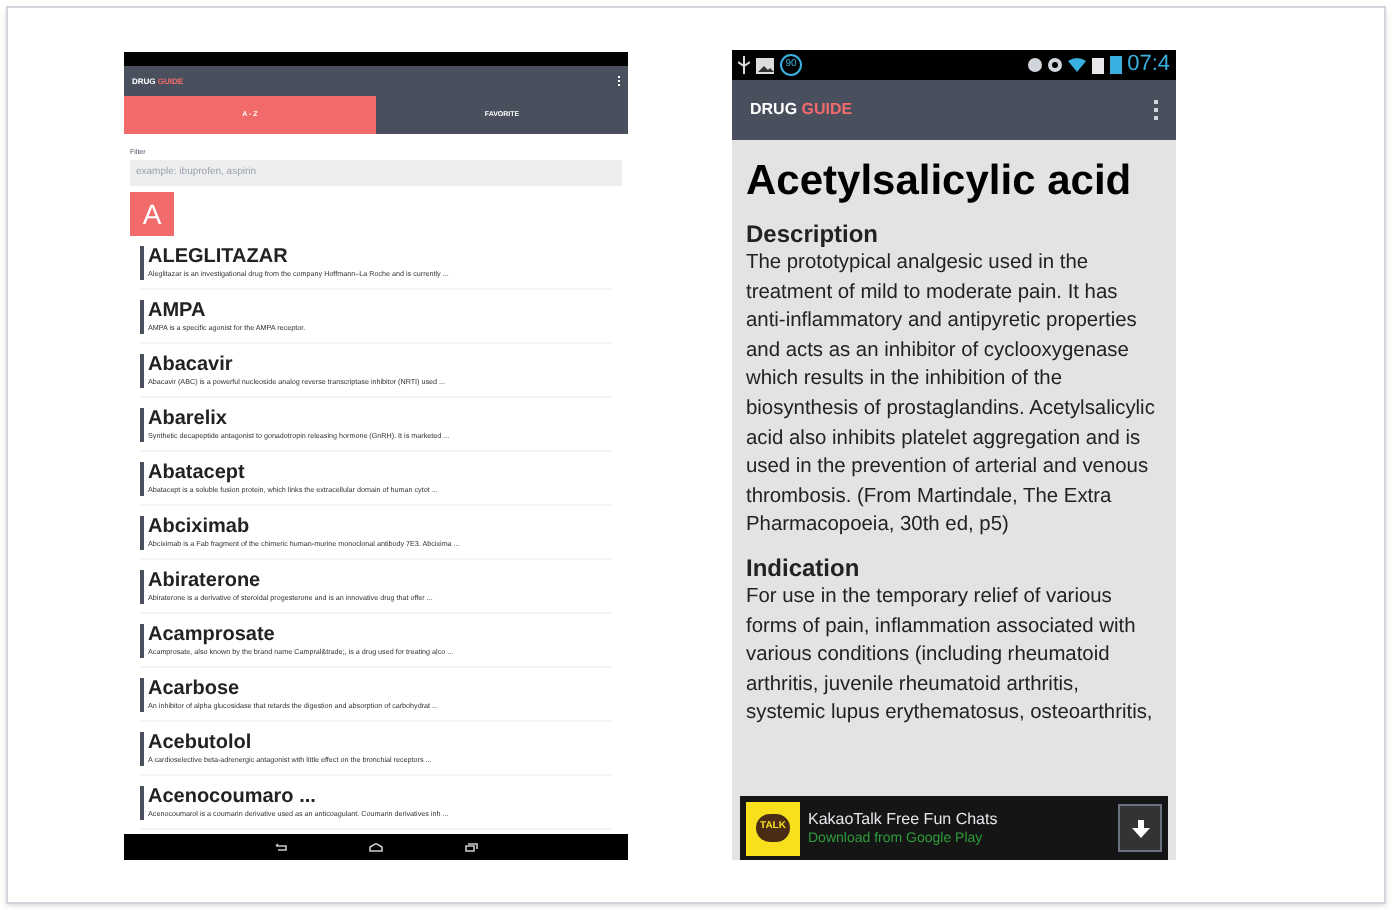 The image size is (1392, 910). I want to click on usb-icon, so click(744, 65).